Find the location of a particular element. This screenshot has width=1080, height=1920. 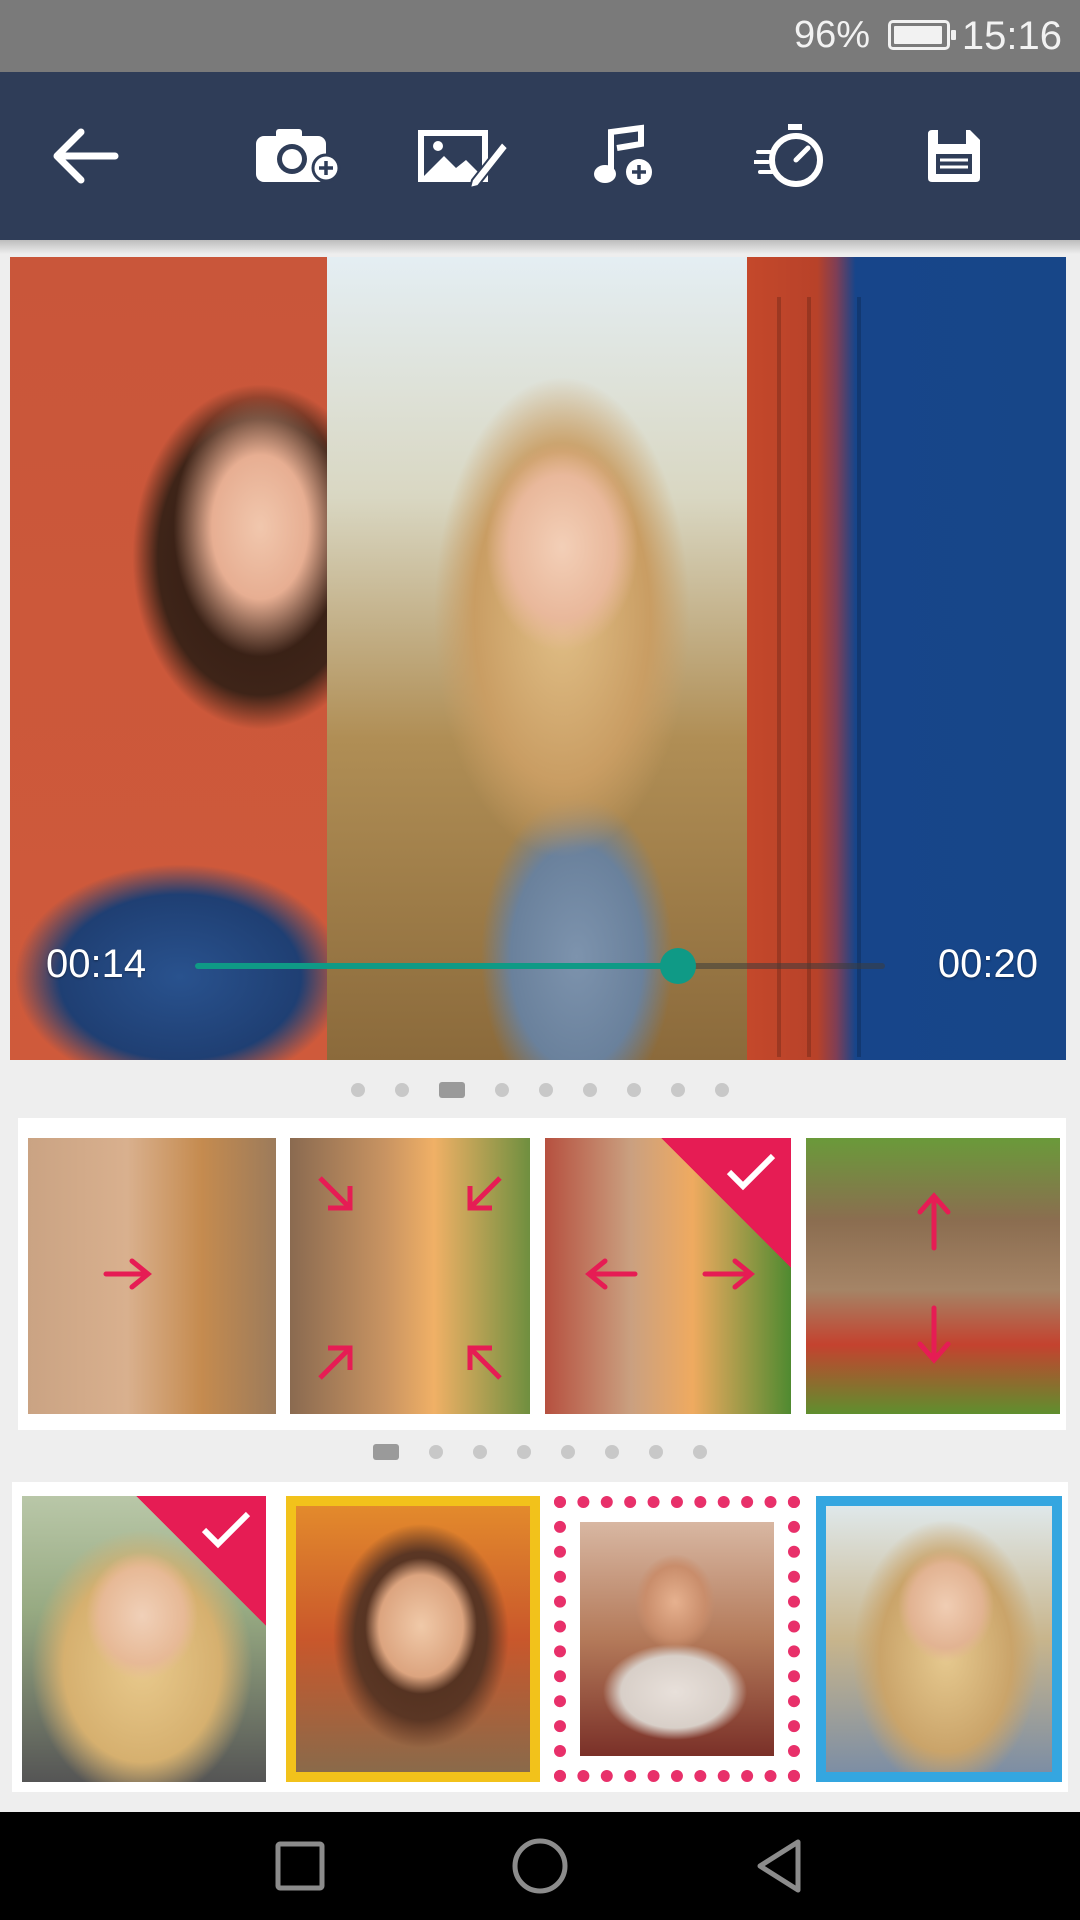

battery-icon is located at coordinates (922, 35).